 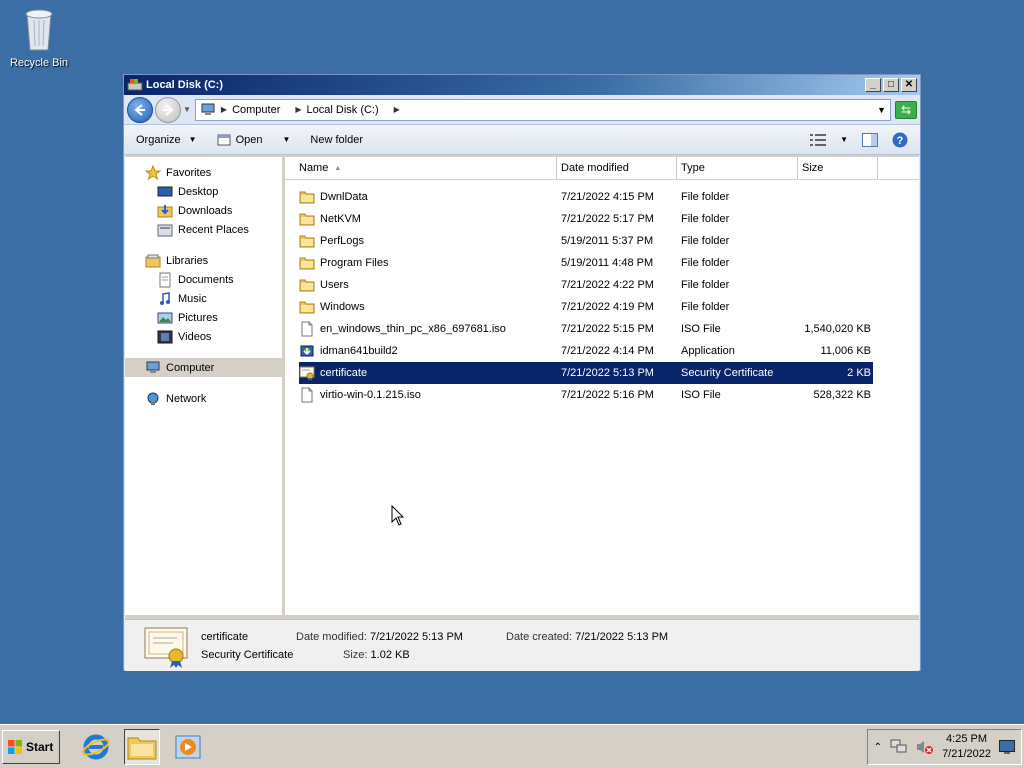 What do you see at coordinates (607, 373) in the screenshot?
I see `file-date: 7/21/2022 5:13 PM` at bounding box center [607, 373].